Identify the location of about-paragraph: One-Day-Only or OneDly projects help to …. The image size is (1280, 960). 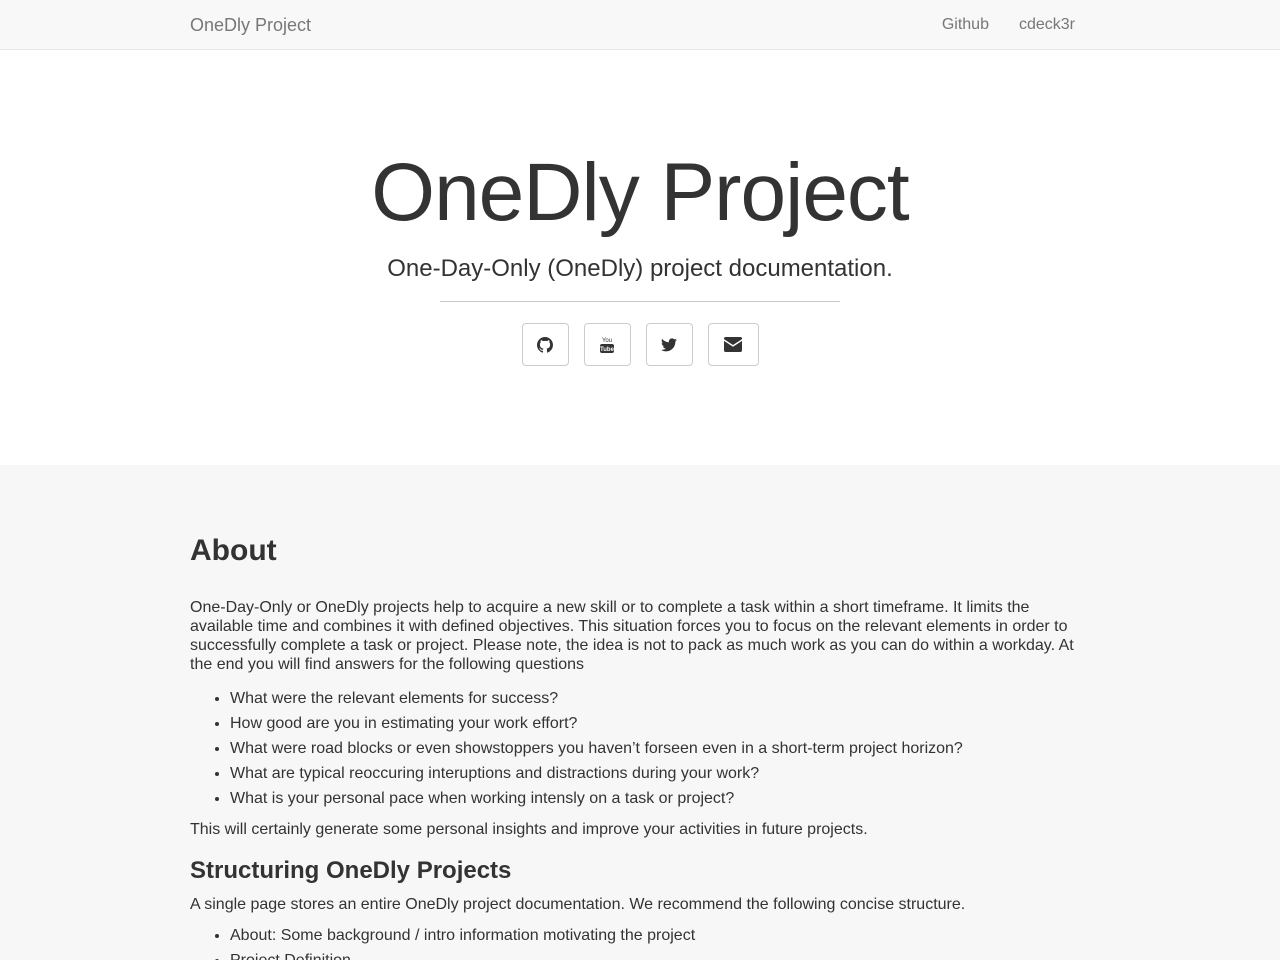
(632, 636).